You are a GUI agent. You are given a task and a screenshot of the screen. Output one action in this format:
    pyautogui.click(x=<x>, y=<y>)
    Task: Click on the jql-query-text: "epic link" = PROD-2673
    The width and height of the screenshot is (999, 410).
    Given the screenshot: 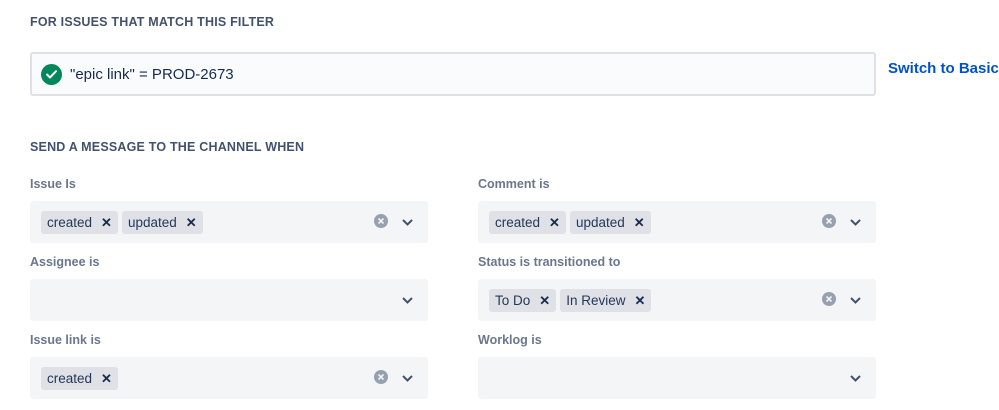 What is the action you would take?
    pyautogui.click(x=152, y=74)
    